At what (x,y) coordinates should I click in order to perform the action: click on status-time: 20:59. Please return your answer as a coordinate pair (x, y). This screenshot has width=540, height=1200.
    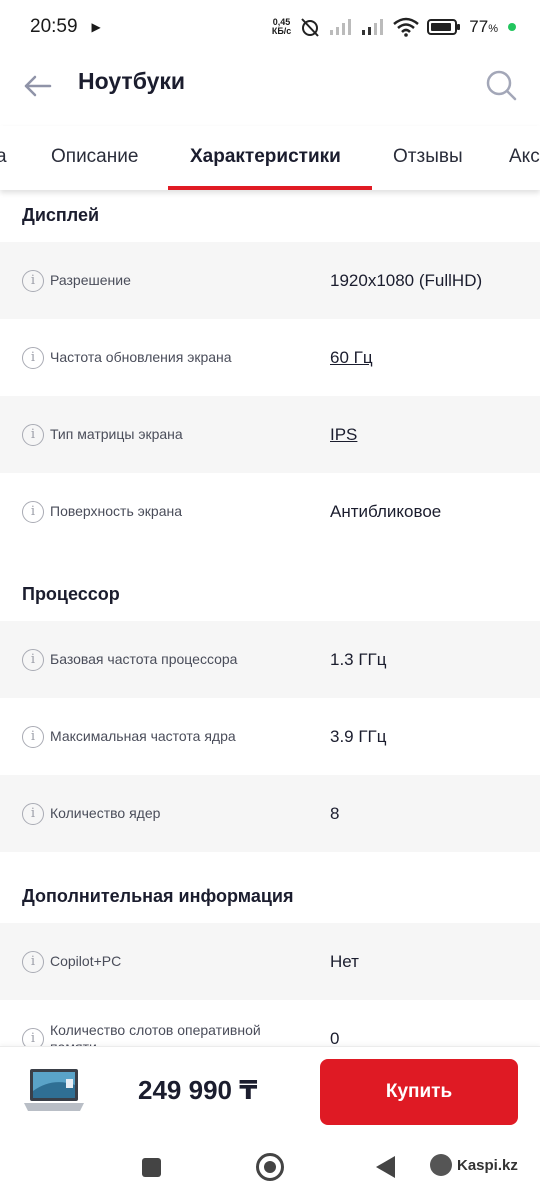
    Looking at the image, I should click on (54, 26).